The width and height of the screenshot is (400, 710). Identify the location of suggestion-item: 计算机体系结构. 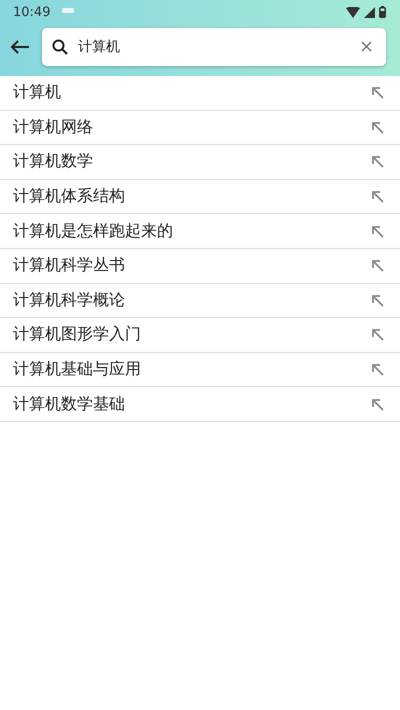
(200, 197).